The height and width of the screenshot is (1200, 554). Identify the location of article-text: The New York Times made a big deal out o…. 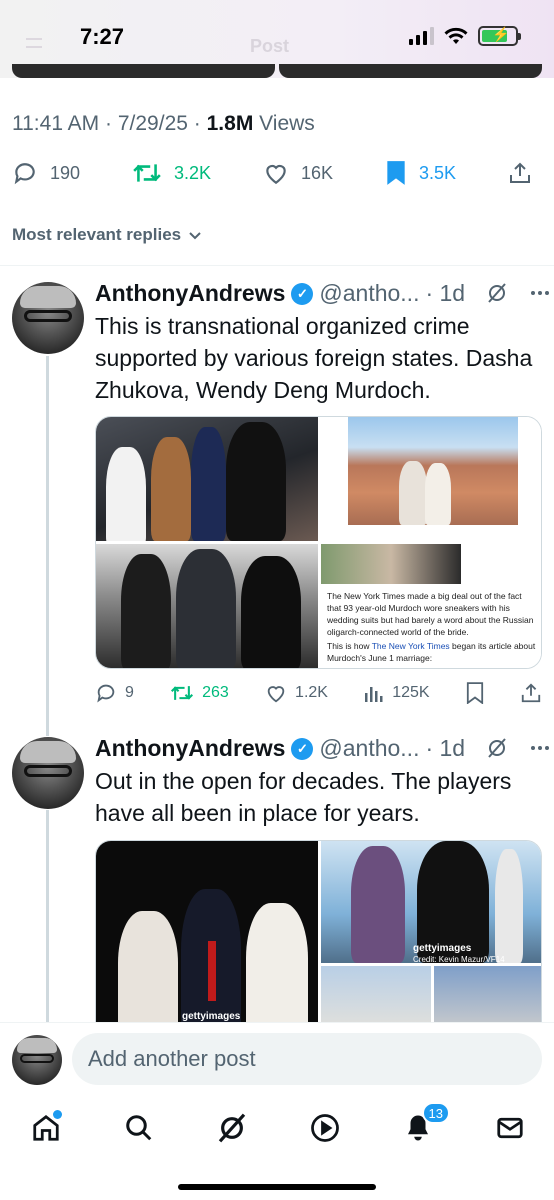
(430, 614).